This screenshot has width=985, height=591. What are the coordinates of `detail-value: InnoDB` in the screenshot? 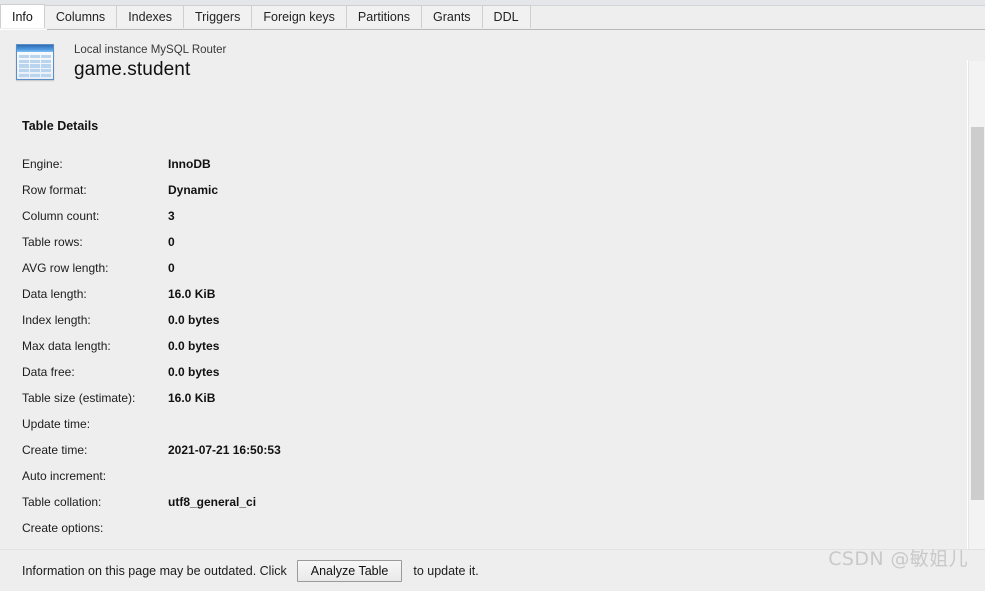 It's located at (189, 164).